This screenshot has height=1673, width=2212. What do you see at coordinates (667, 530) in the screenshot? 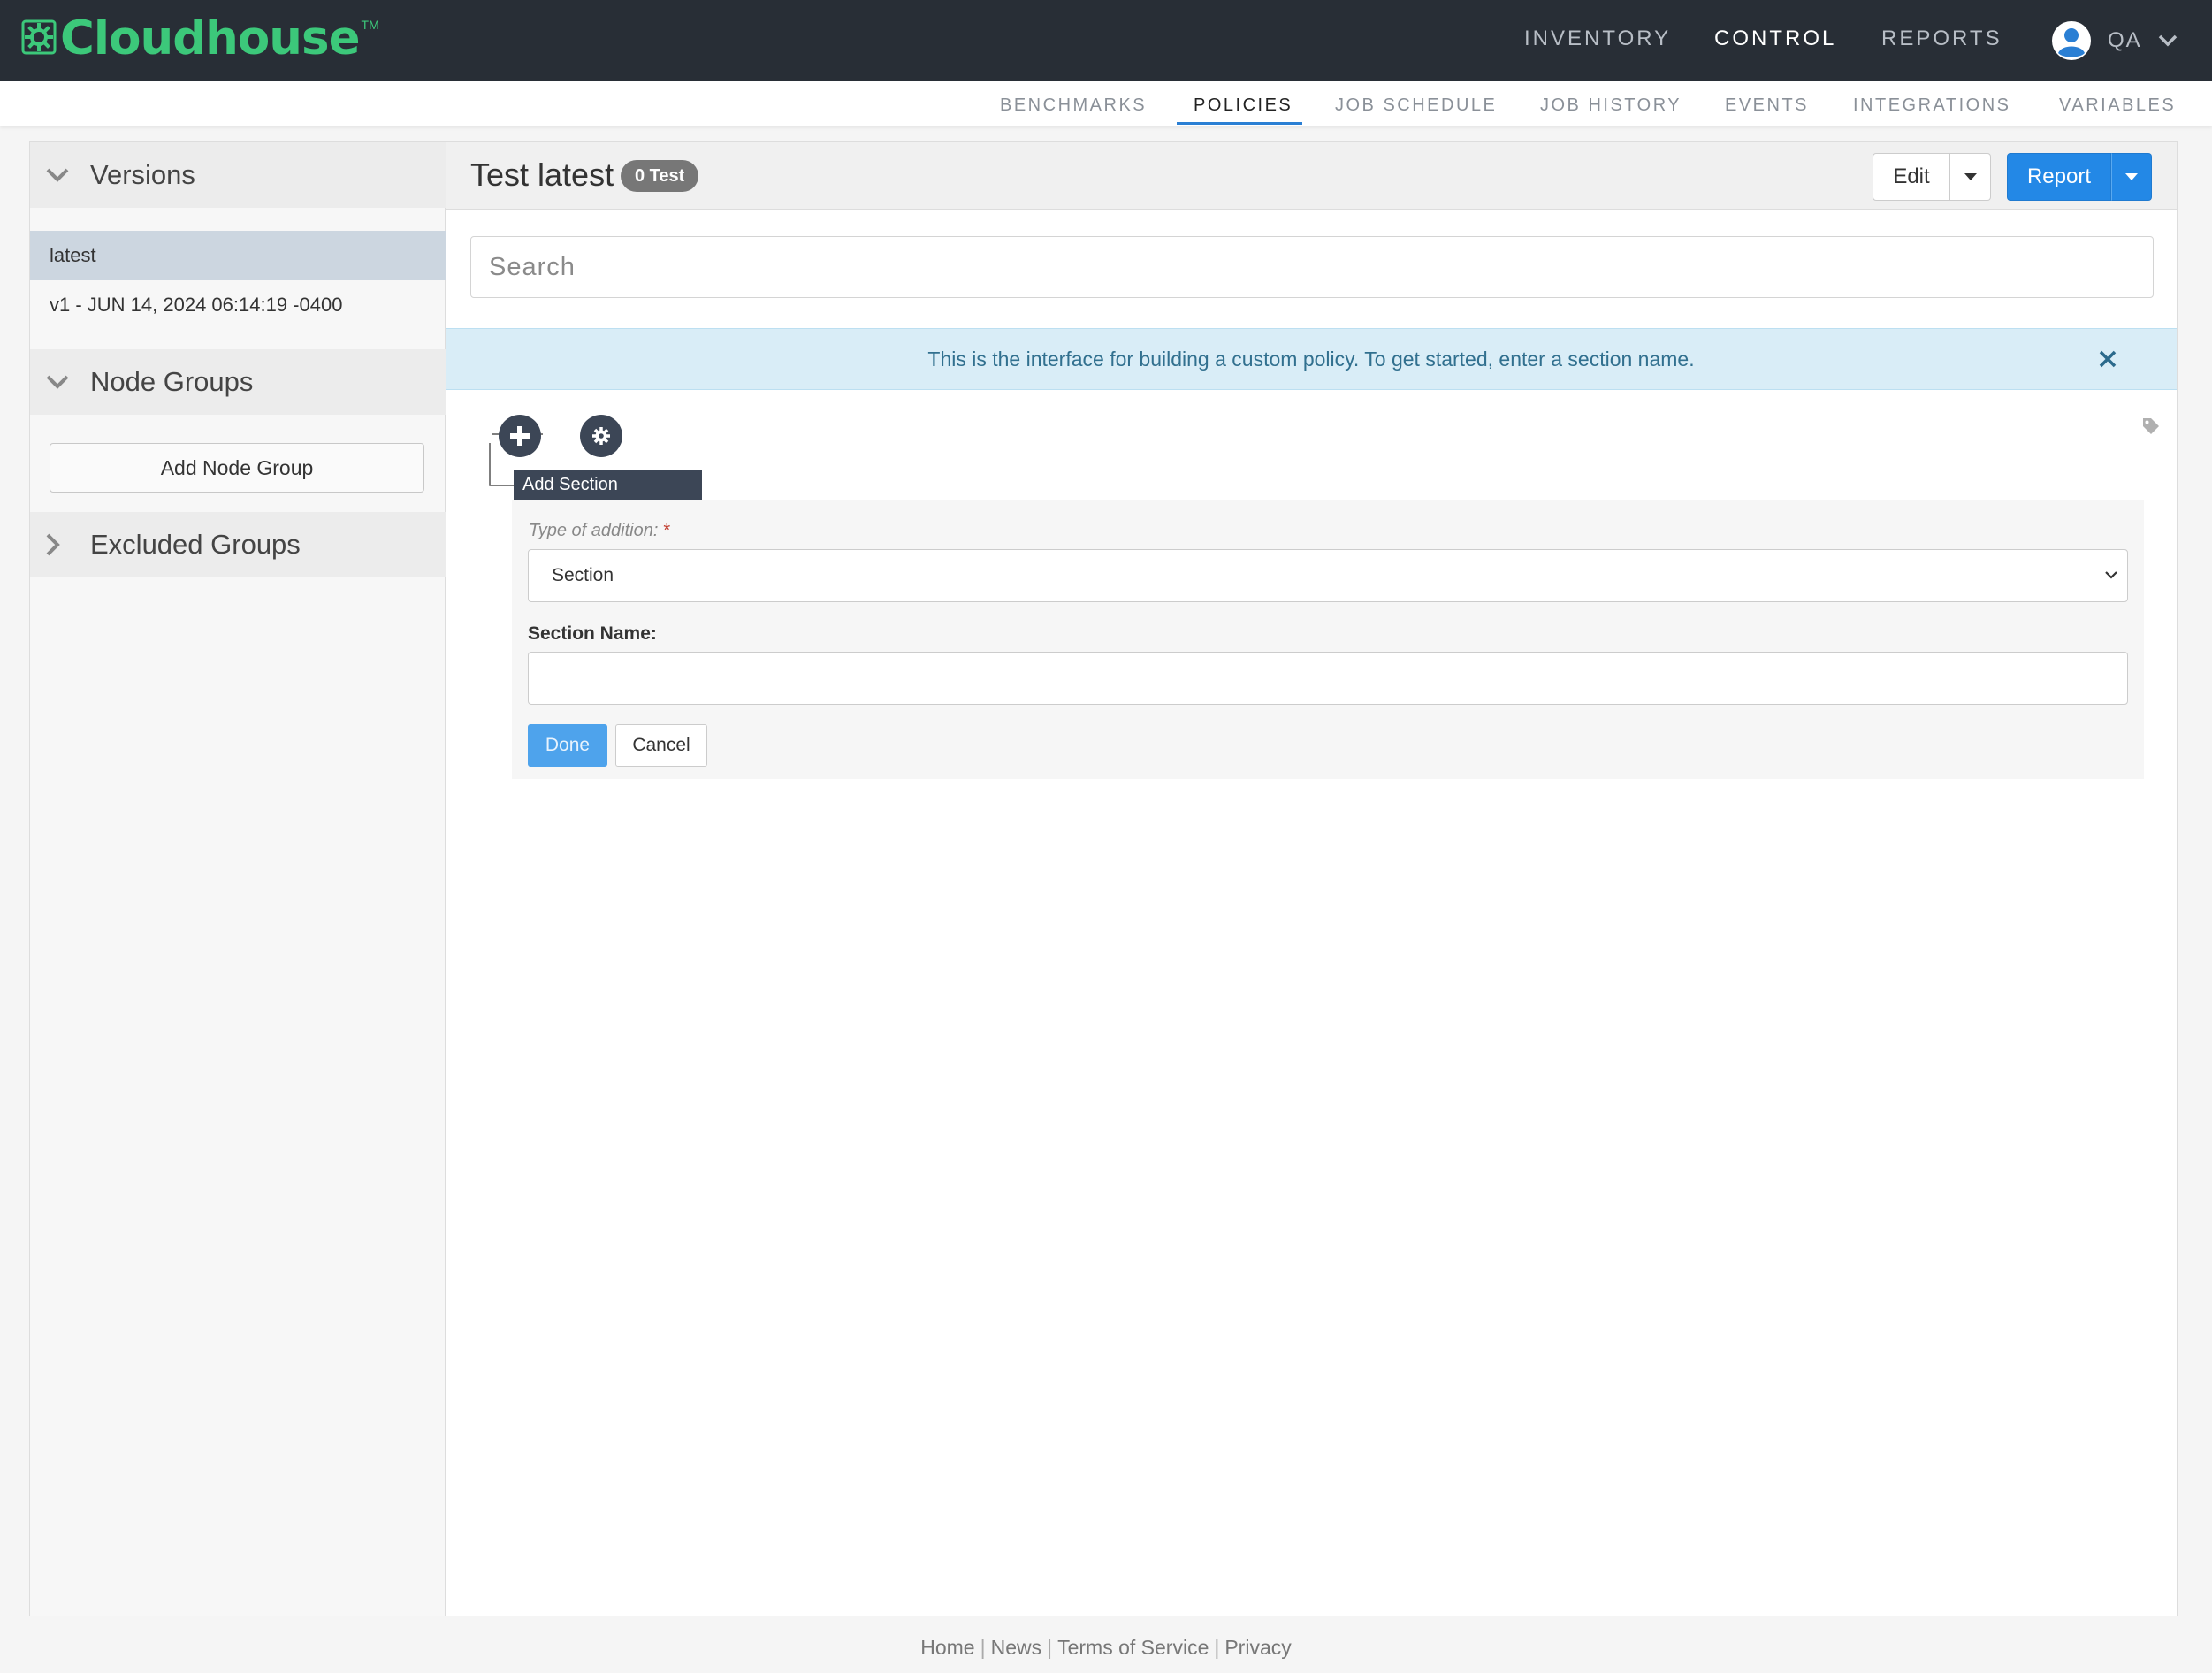
I see `required-mark: *` at bounding box center [667, 530].